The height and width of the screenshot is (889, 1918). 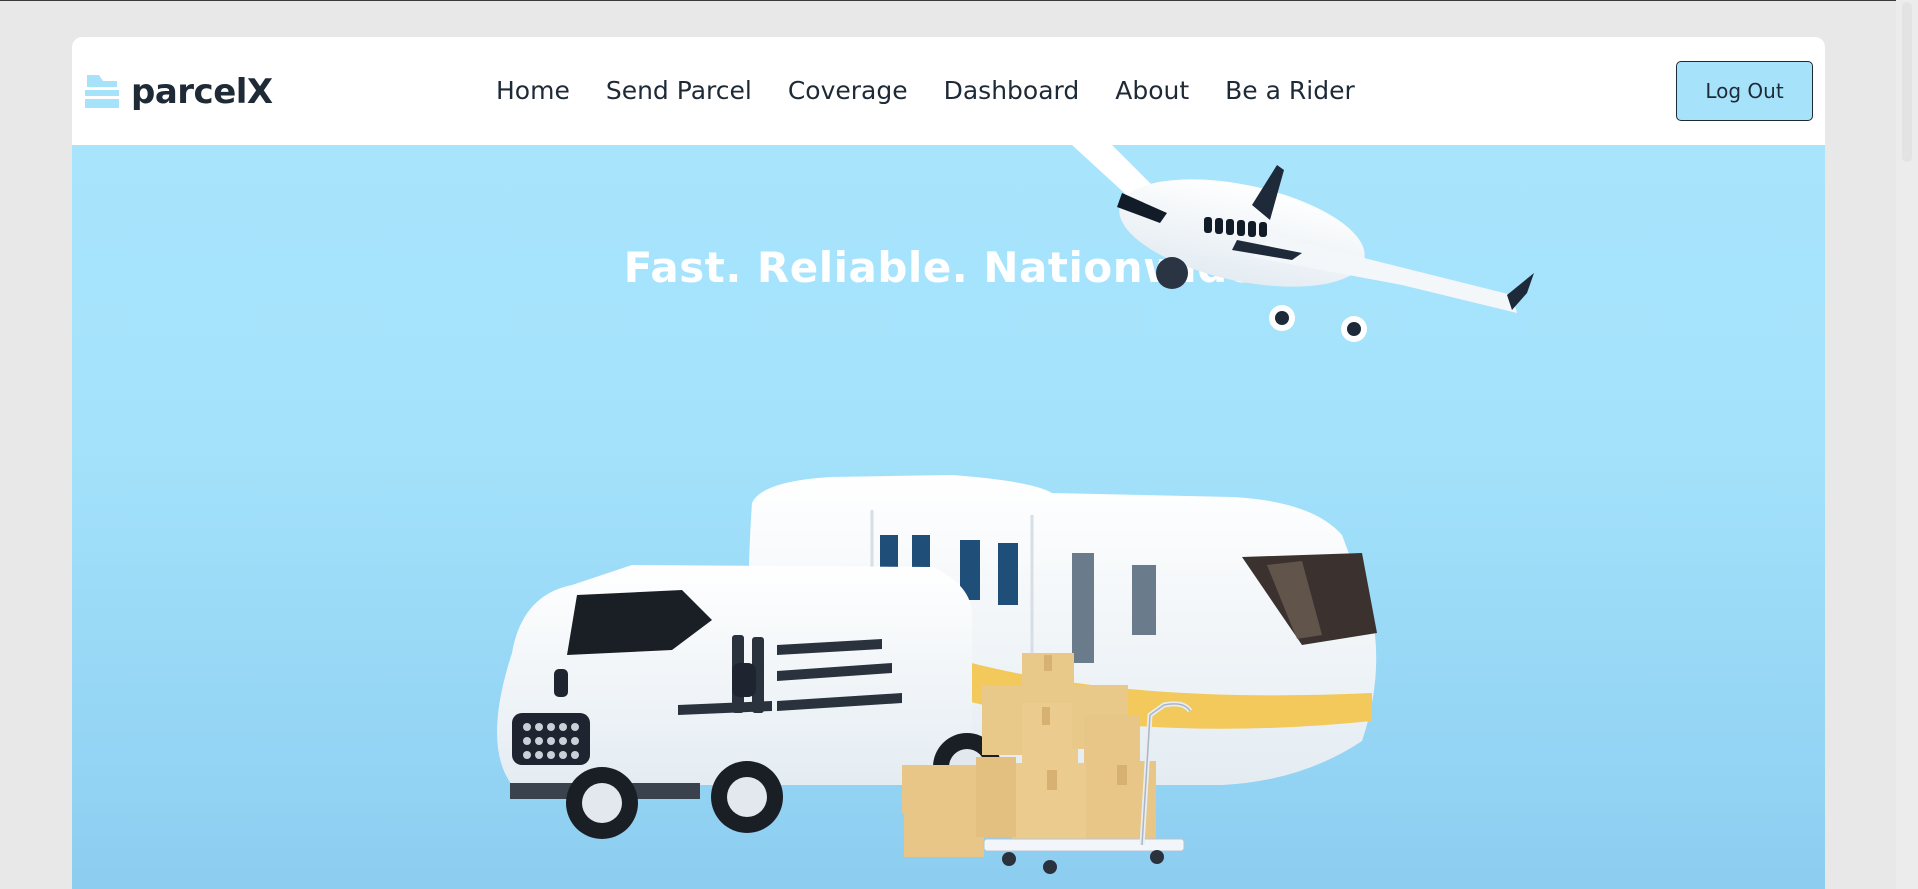 What do you see at coordinates (1012, 91) in the screenshot?
I see `nav-dashboard: Dashboard` at bounding box center [1012, 91].